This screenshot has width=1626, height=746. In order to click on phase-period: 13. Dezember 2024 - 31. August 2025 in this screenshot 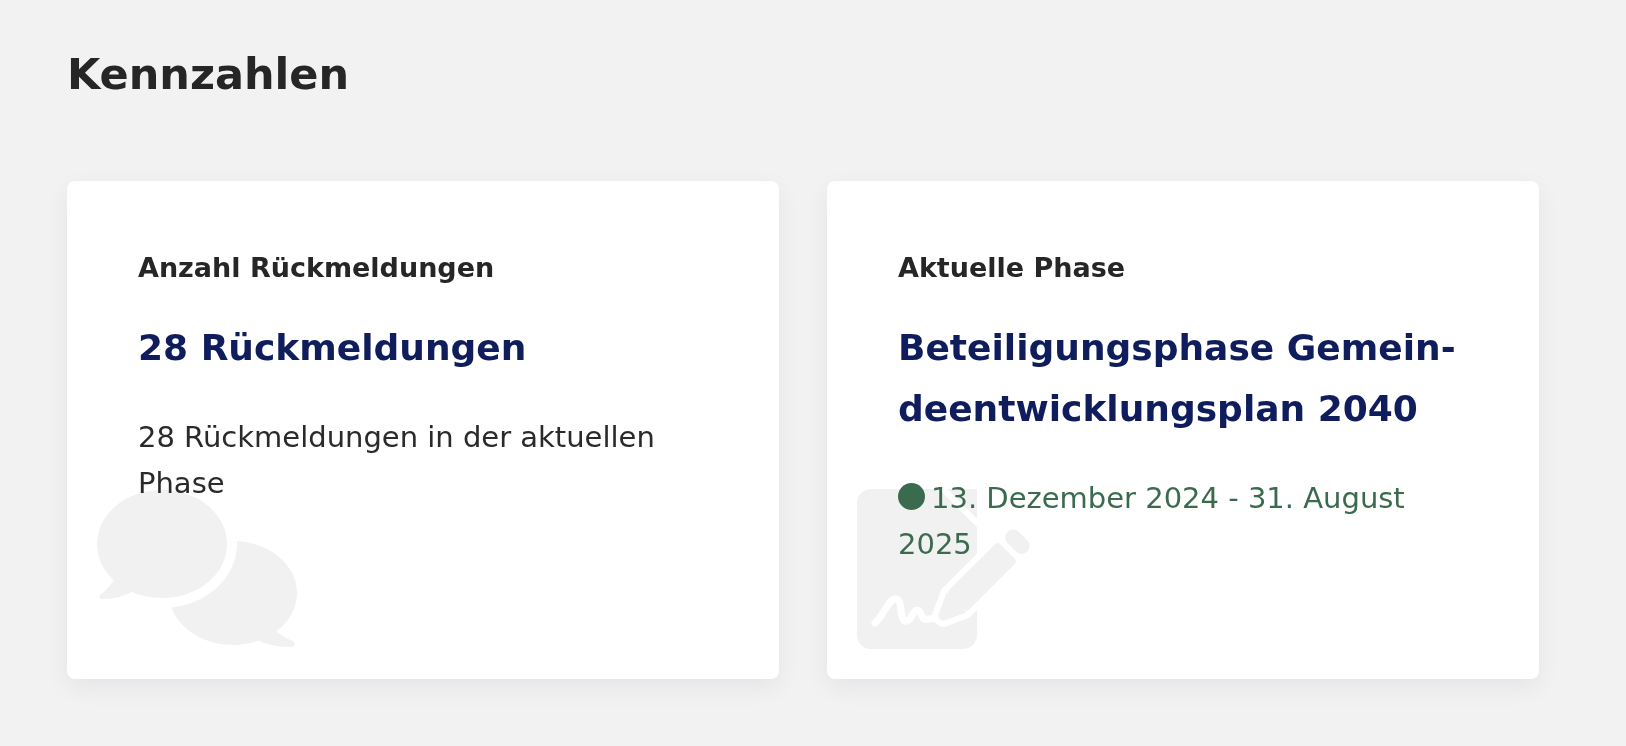, I will do `click(1151, 521)`.